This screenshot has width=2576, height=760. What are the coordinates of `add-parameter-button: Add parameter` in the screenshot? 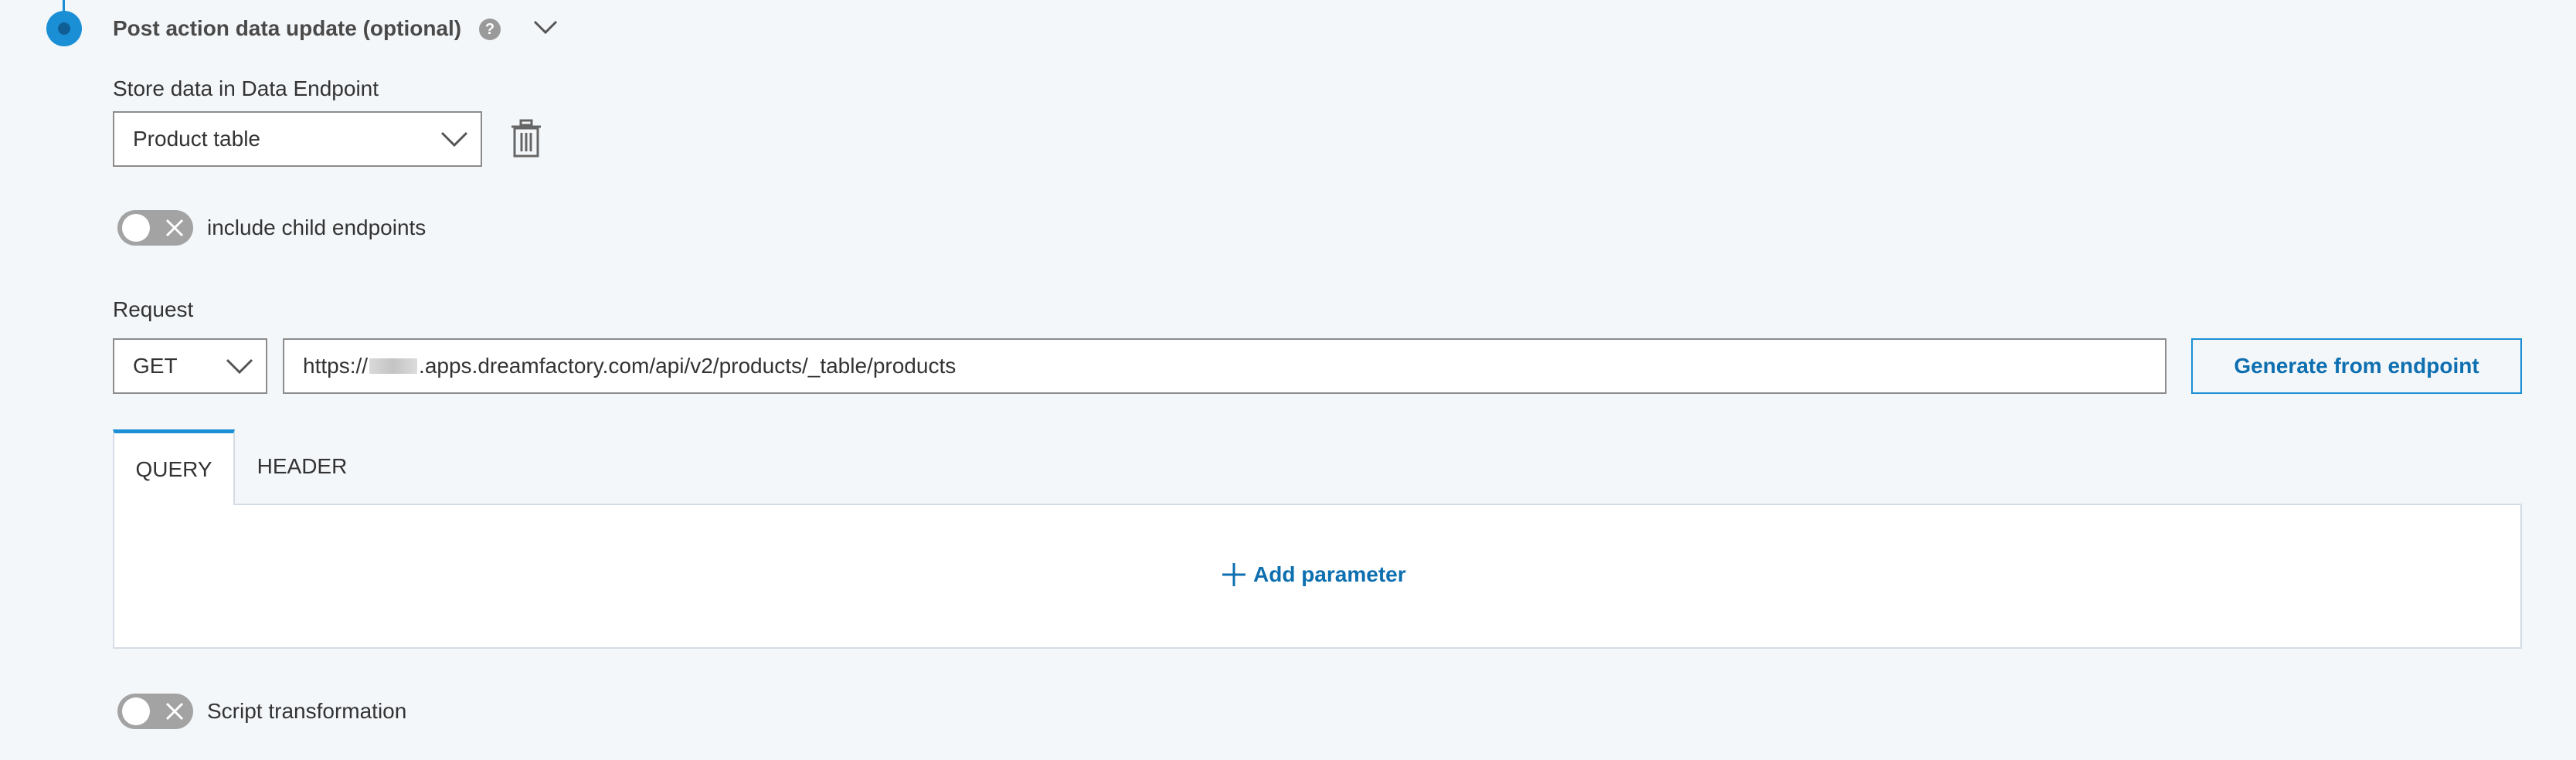 It's located at (1313, 574).